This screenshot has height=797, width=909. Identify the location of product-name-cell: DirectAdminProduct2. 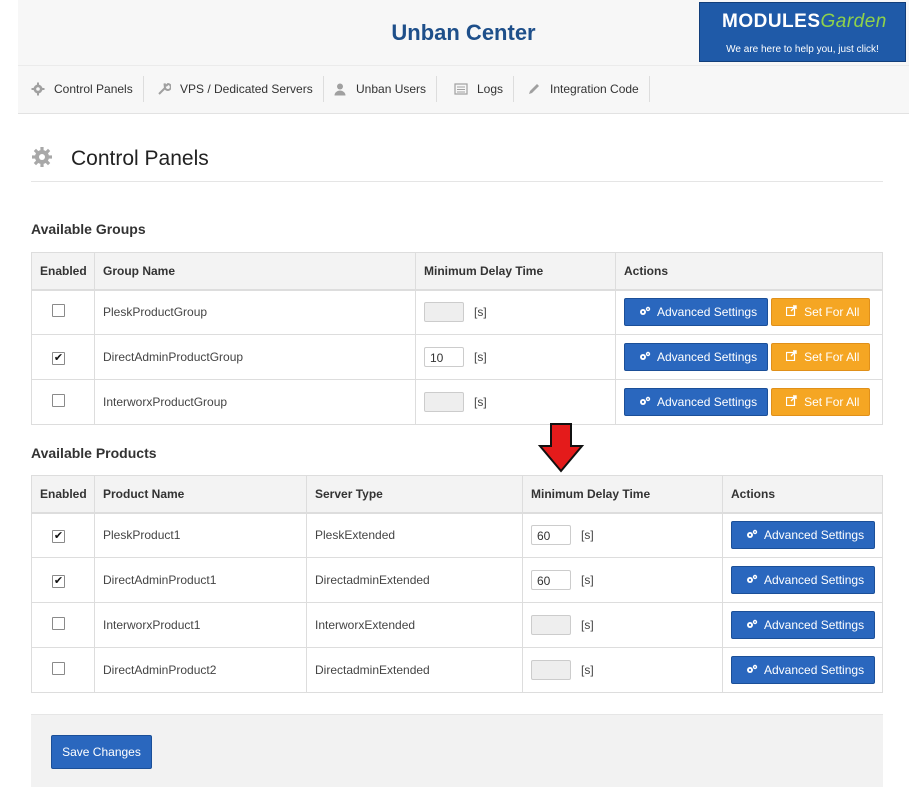
(200, 670).